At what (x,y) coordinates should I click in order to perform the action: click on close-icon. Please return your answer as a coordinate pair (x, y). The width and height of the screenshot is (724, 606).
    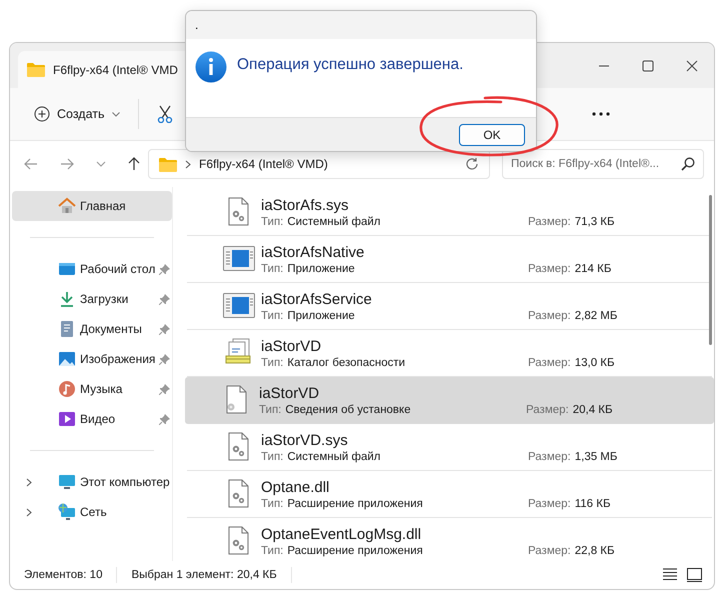
    Looking at the image, I should click on (692, 66).